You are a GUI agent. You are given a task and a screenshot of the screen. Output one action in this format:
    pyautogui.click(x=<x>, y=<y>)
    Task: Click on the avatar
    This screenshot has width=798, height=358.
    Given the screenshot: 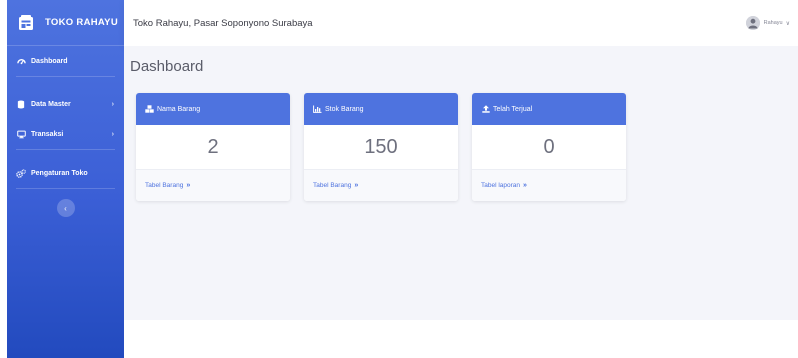 What is the action you would take?
    pyautogui.click(x=752, y=23)
    